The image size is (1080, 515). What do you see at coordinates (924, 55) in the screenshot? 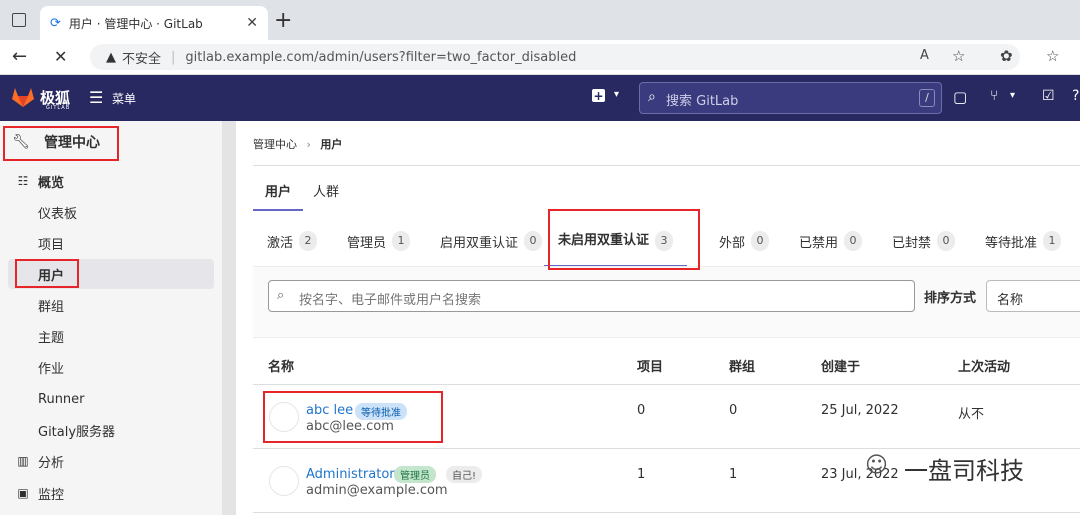
I see `read-aloud-icon: A` at bounding box center [924, 55].